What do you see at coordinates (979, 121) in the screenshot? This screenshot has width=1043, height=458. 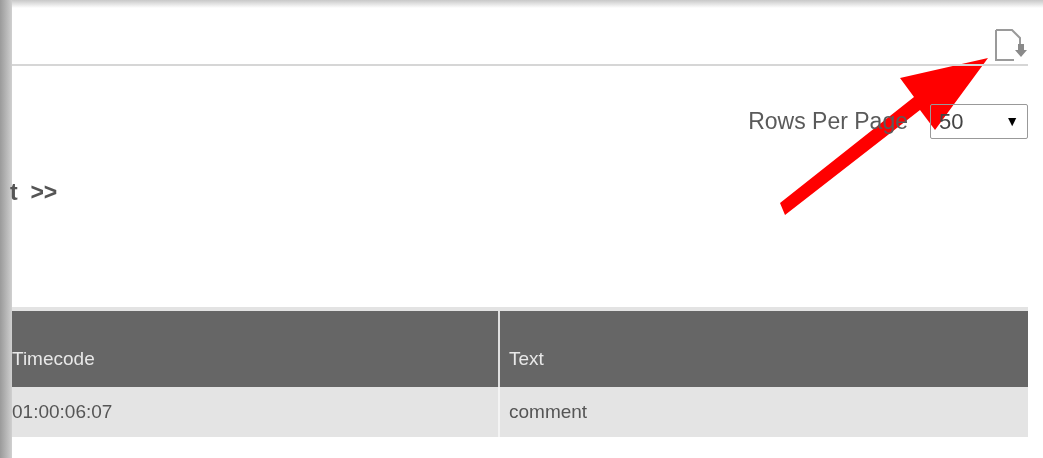 I see `rows-per-page-select: 50 ▼` at bounding box center [979, 121].